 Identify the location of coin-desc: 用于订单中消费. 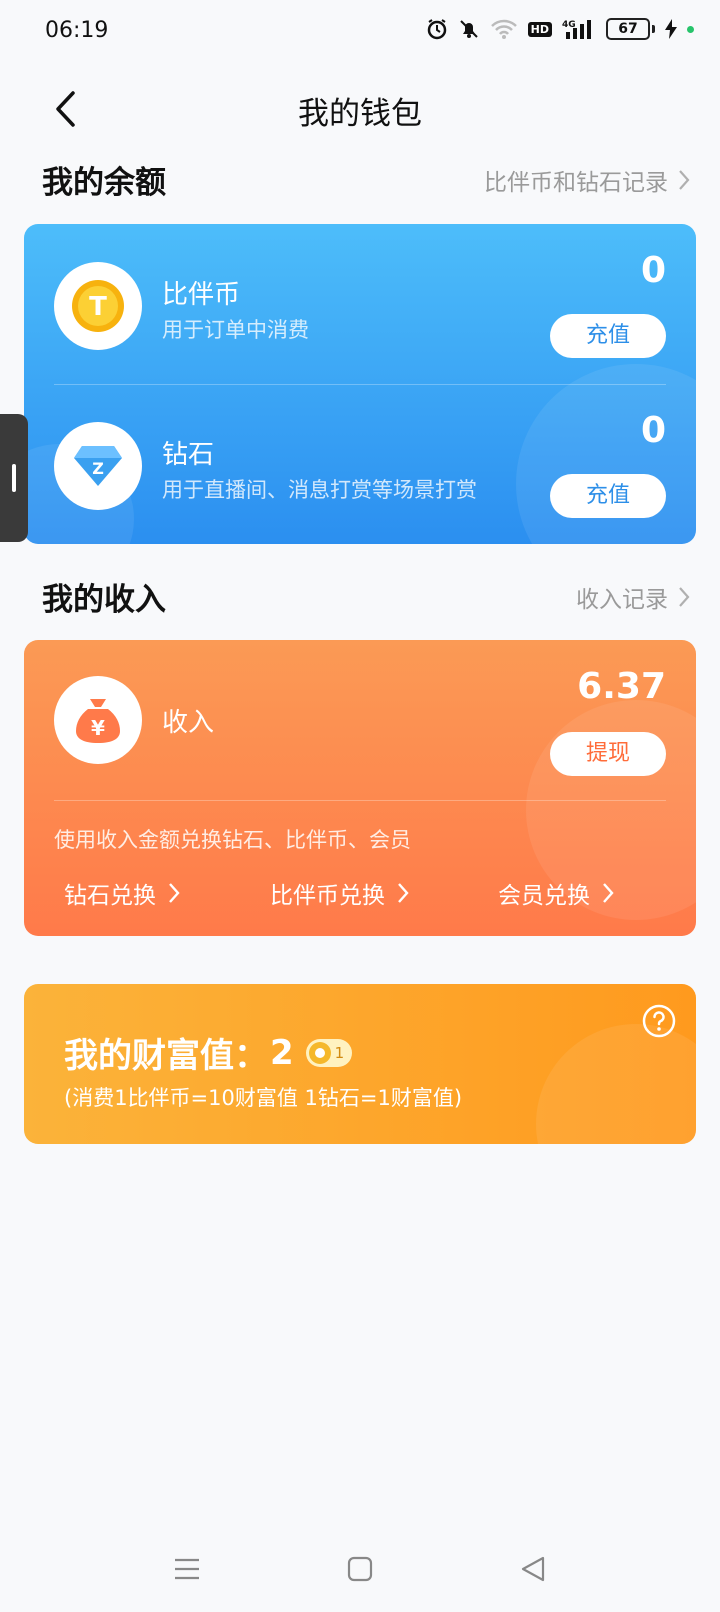
(235, 330).